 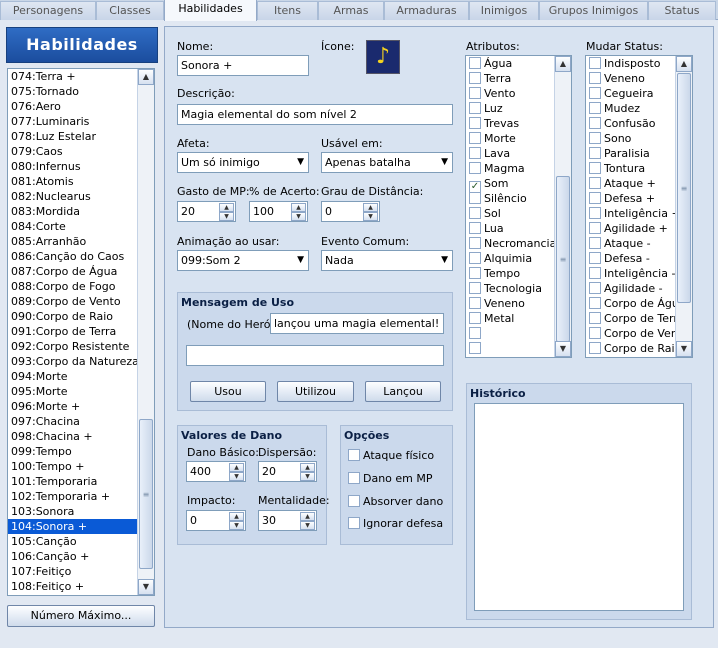 I want to click on impact-stepper: 0 ▲ ▼, so click(x=216, y=520).